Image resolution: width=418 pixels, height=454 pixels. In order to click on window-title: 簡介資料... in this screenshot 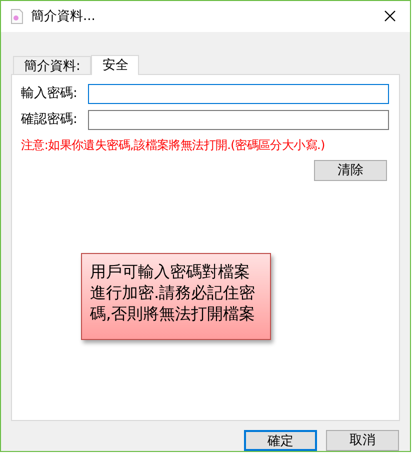, I will do `click(63, 17)`.